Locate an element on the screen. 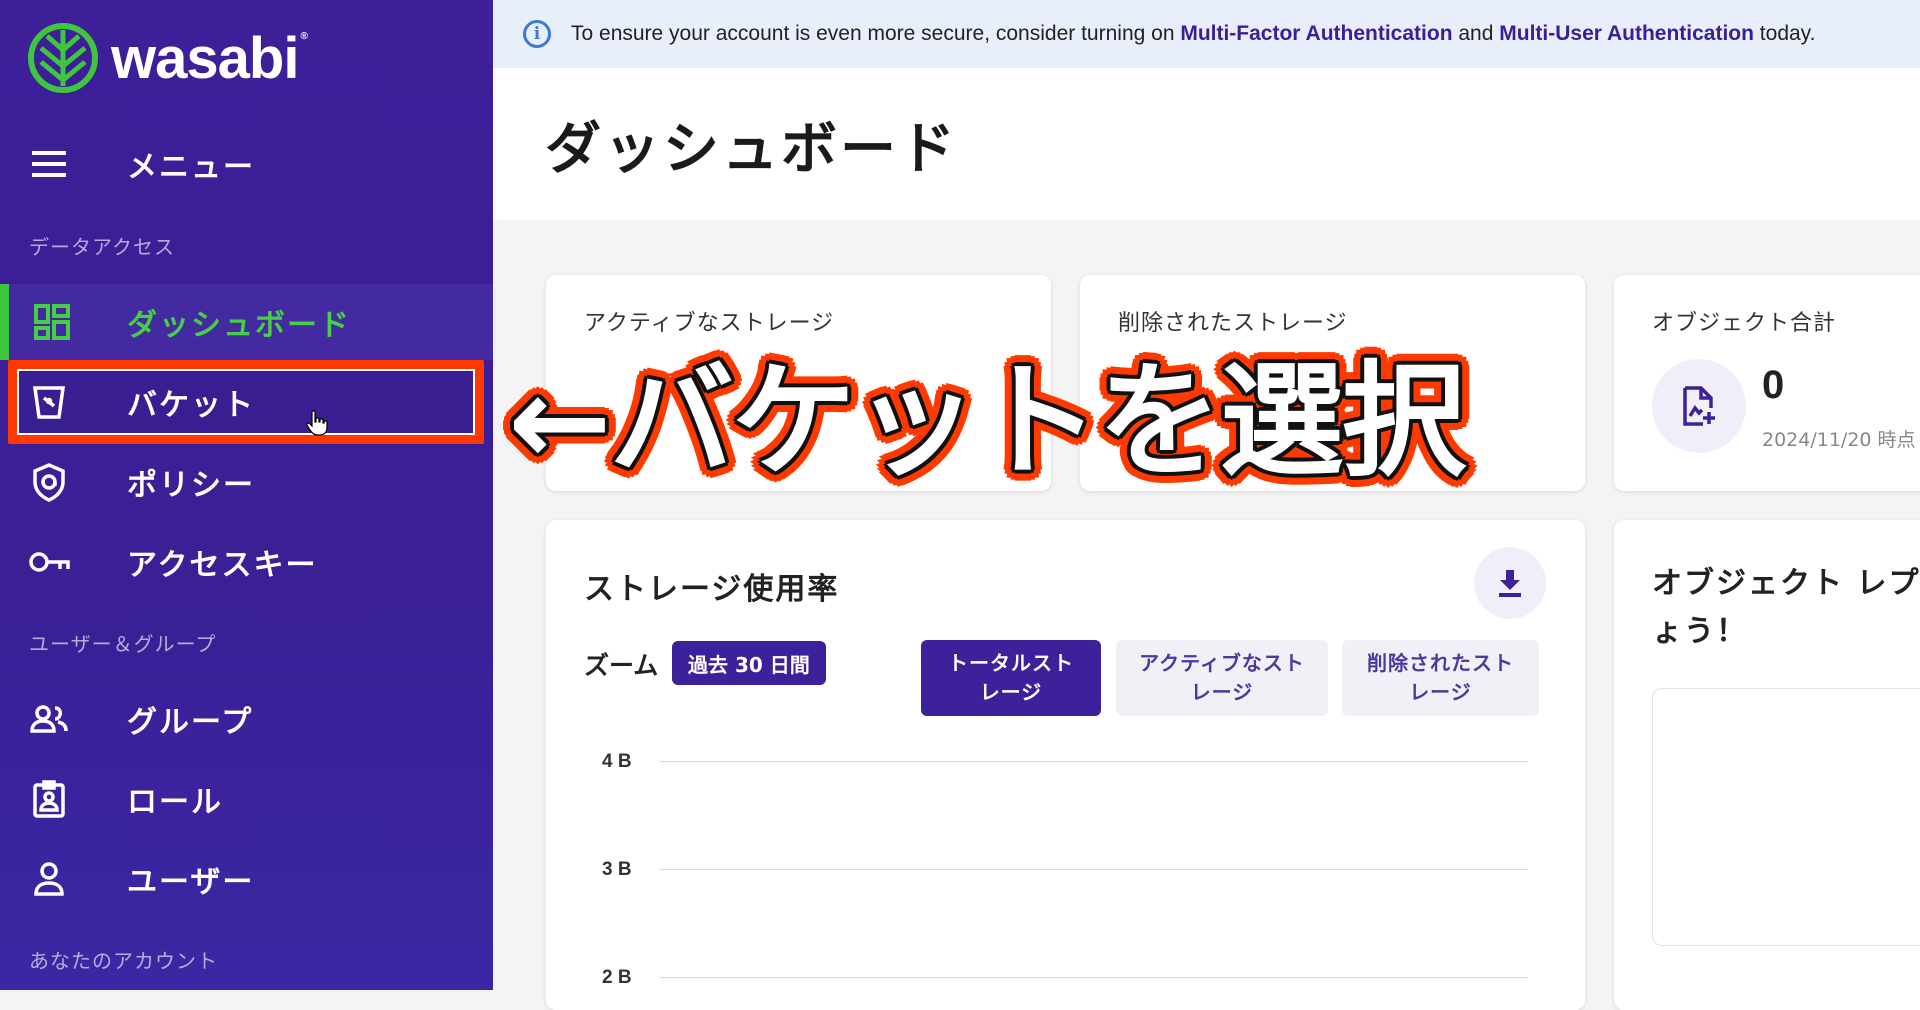 The width and height of the screenshot is (1920, 1010). bucket-icon is located at coordinates (49, 402).